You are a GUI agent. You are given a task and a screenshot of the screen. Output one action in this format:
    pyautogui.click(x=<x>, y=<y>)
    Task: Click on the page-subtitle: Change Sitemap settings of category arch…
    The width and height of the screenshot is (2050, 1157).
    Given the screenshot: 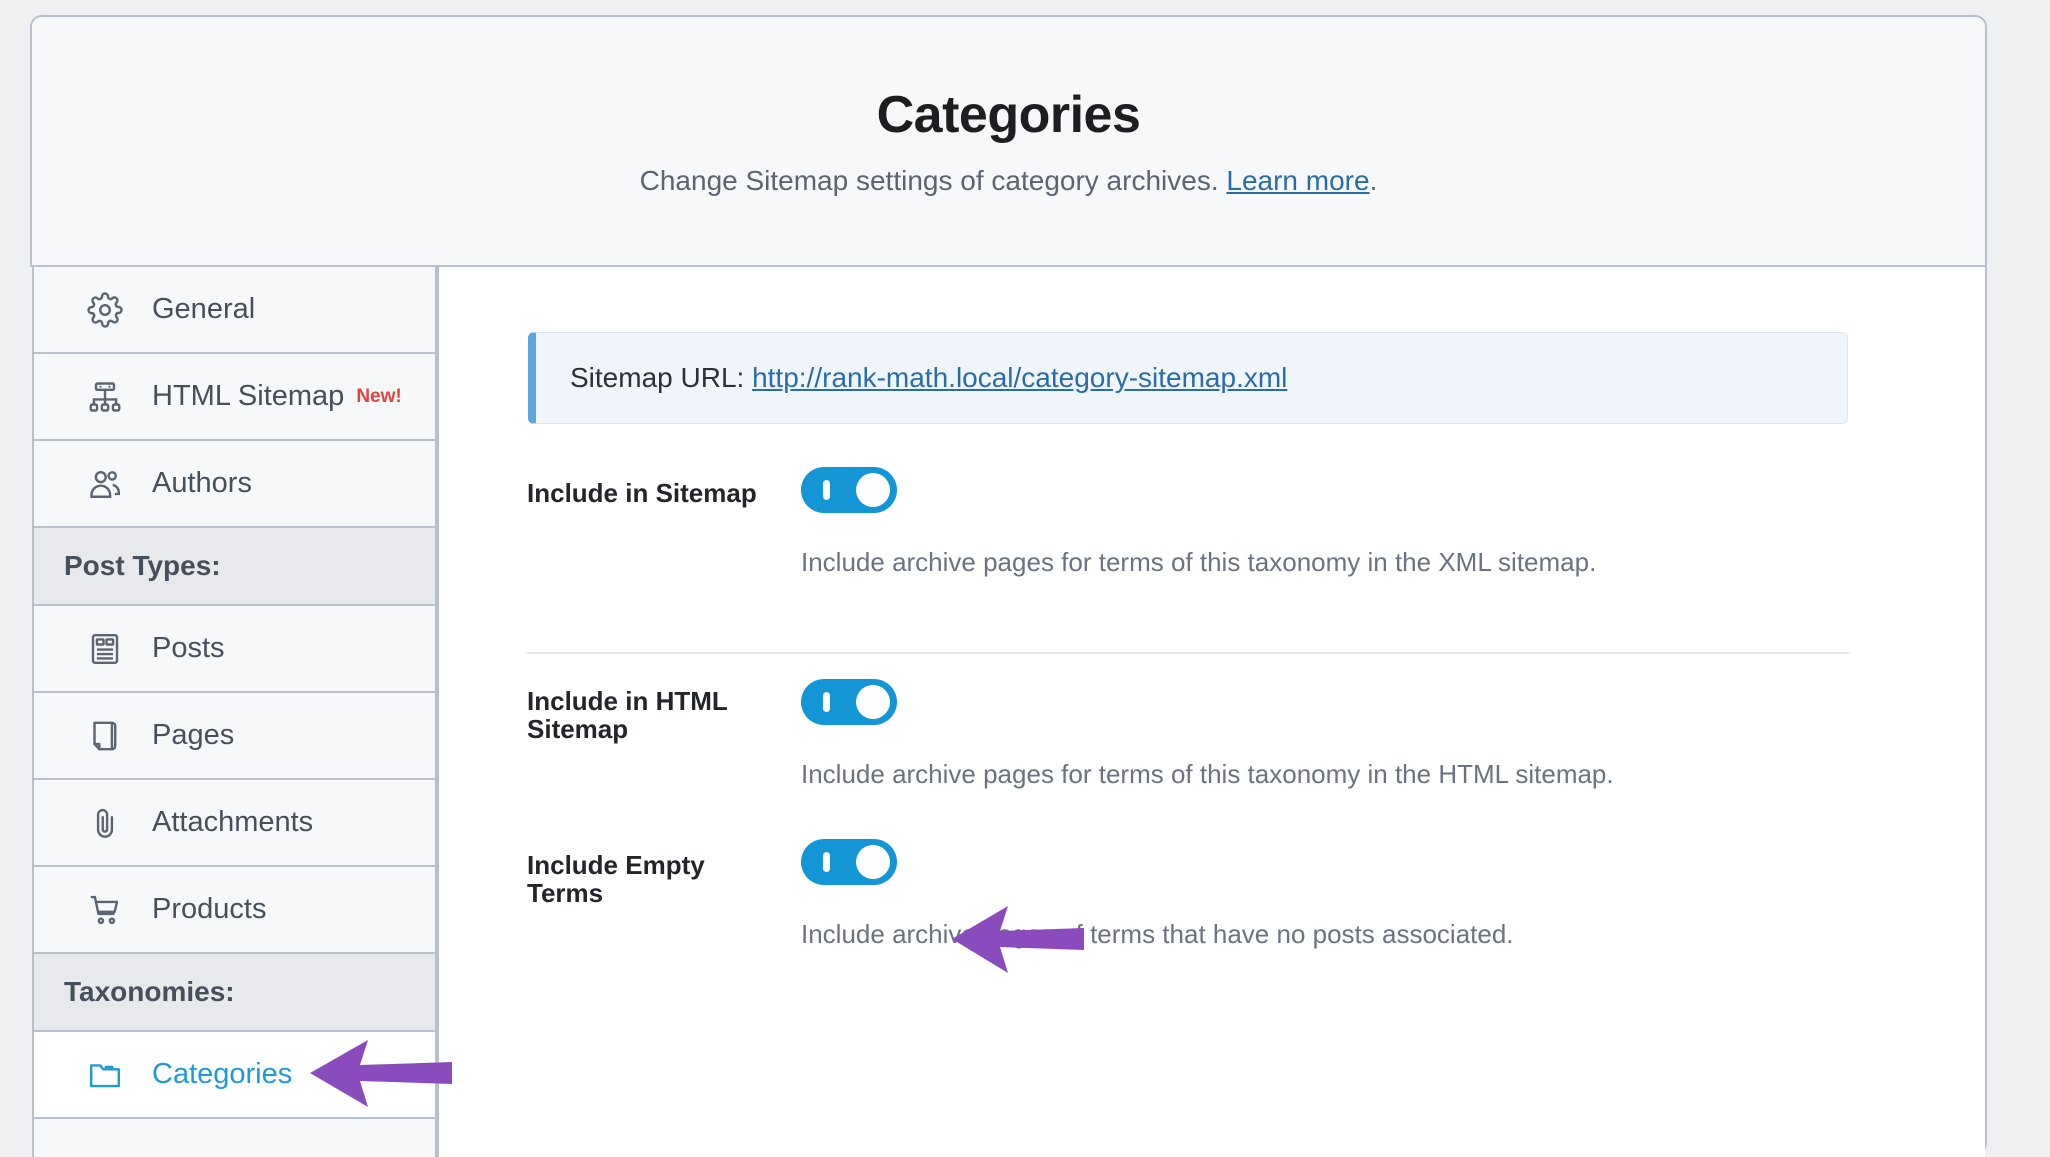 What is the action you would take?
    pyautogui.click(x=1009, y=181)
    